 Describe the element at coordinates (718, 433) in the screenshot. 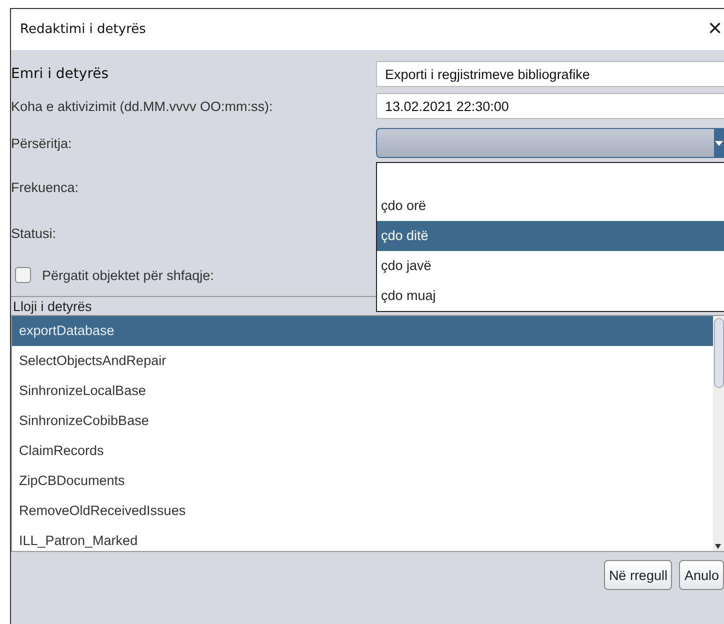

I see `scrollbar` at that location.